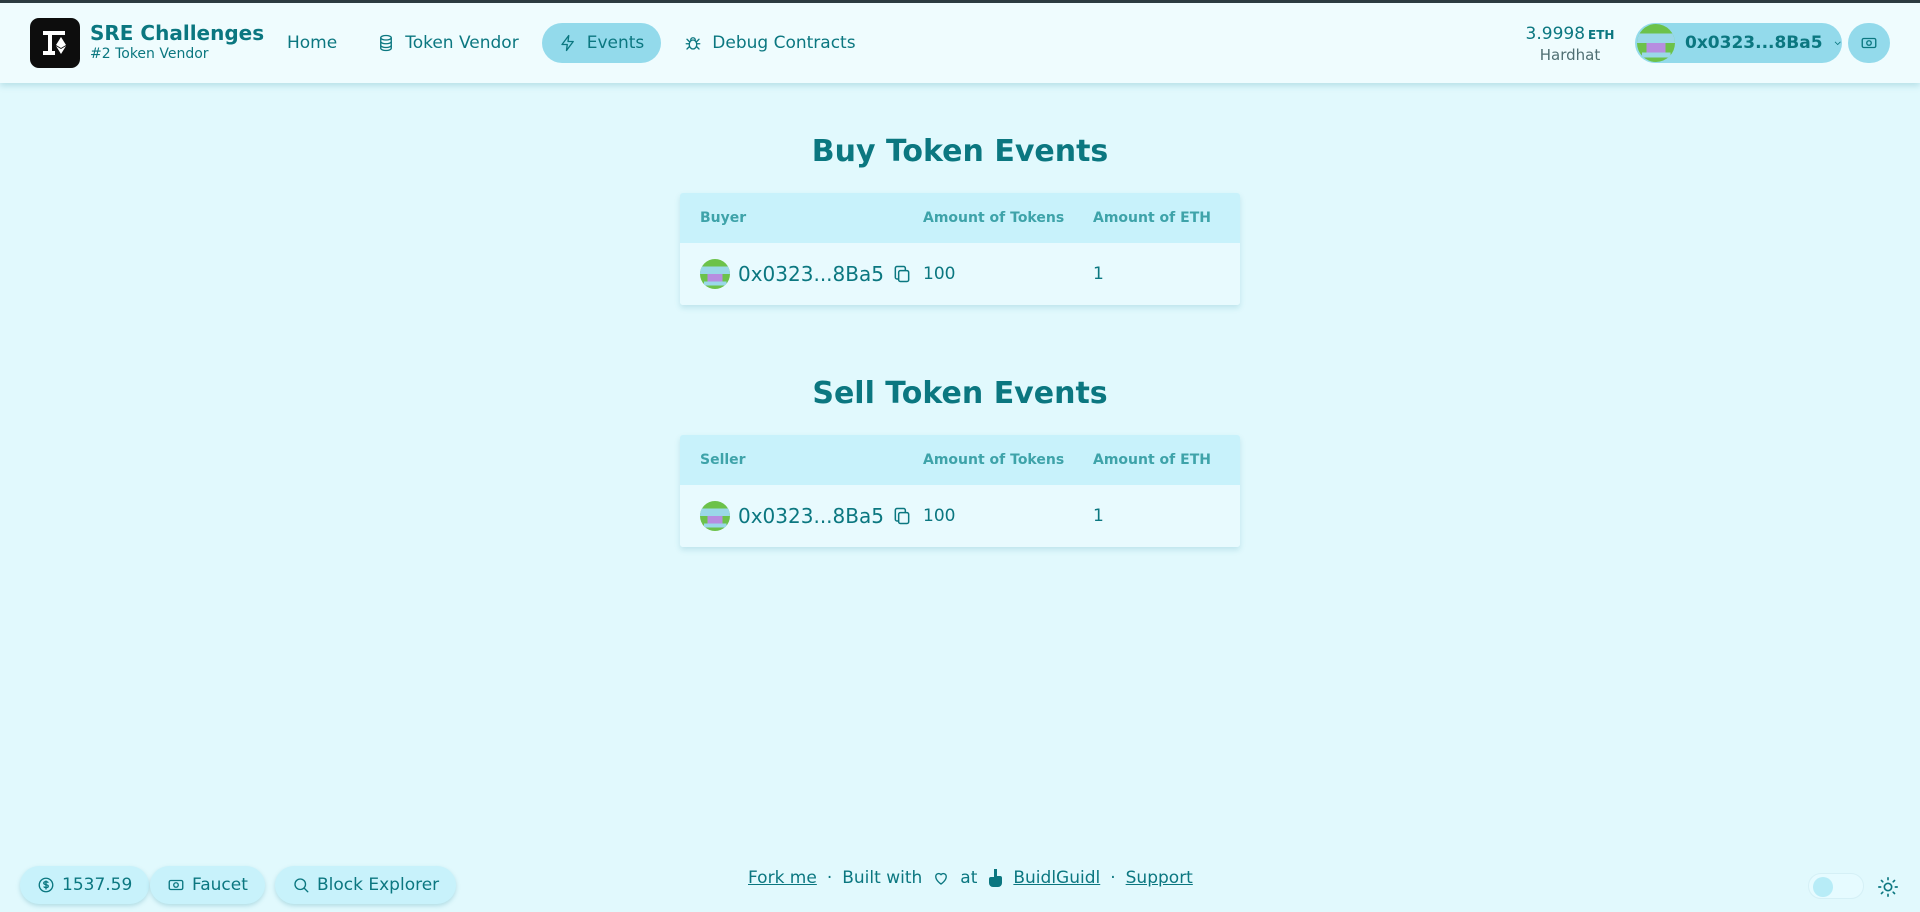 This screenshot has width=1920, height=912. I want to click on dollar-icon, so click(46, 885).